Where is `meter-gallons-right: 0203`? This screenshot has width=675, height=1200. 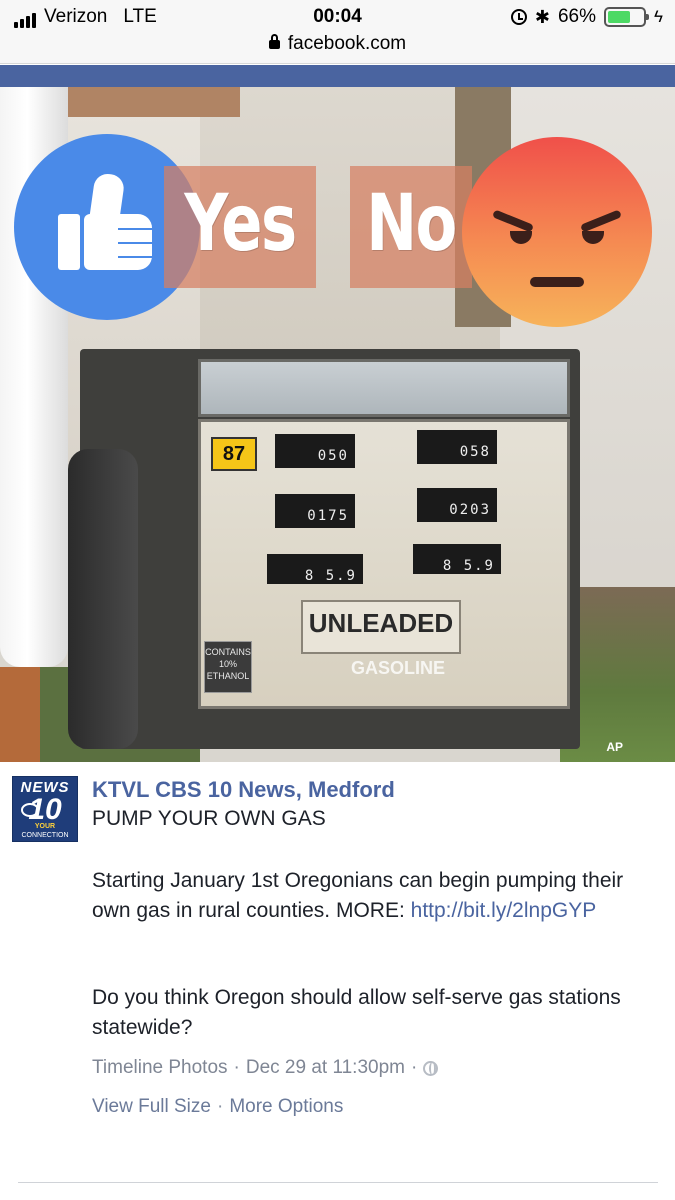
meter-gallons-right: 0203 is located at coordinates (457, 505).